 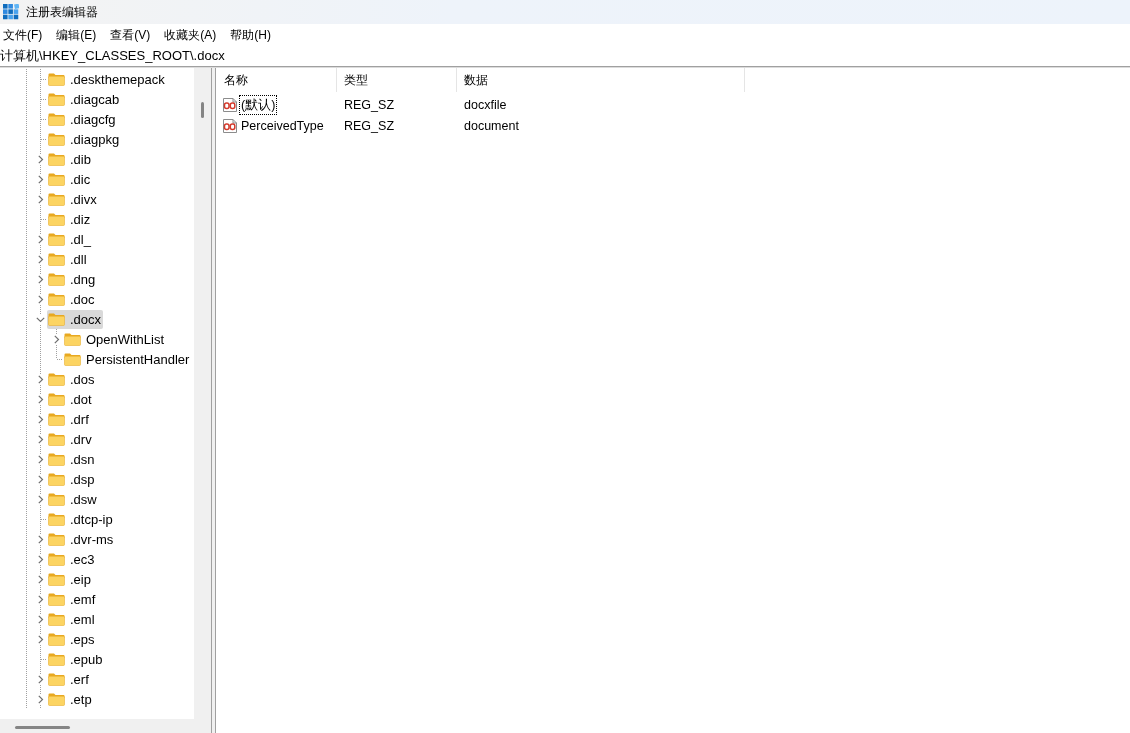 What do you see at coordinates (282, 125) in the screenshot?
I see `value-name: PerceivedType` at bounding box center [282, 125].